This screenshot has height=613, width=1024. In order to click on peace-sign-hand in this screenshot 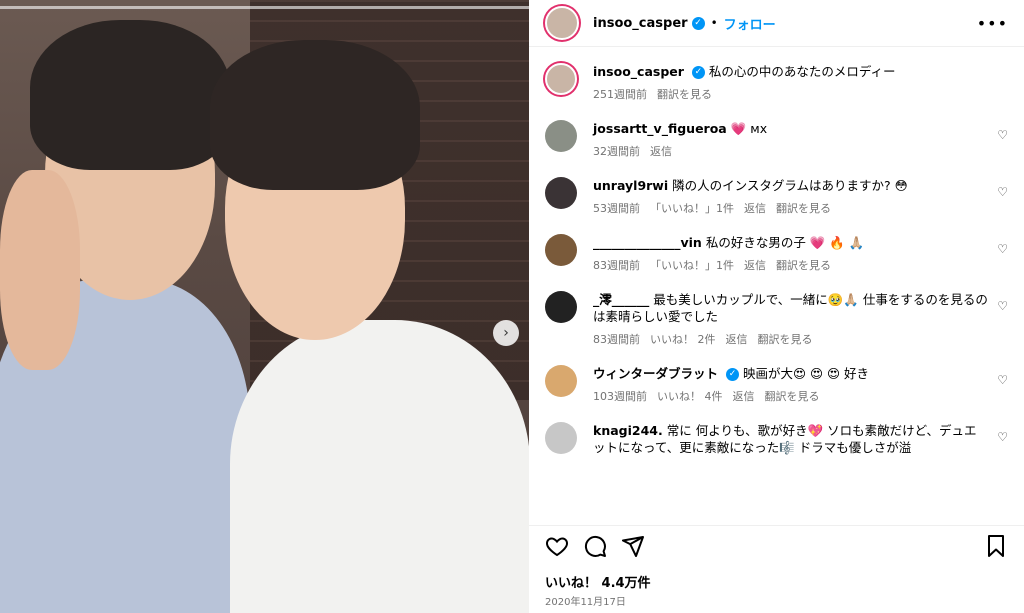, I will do `click(40, 270)`.